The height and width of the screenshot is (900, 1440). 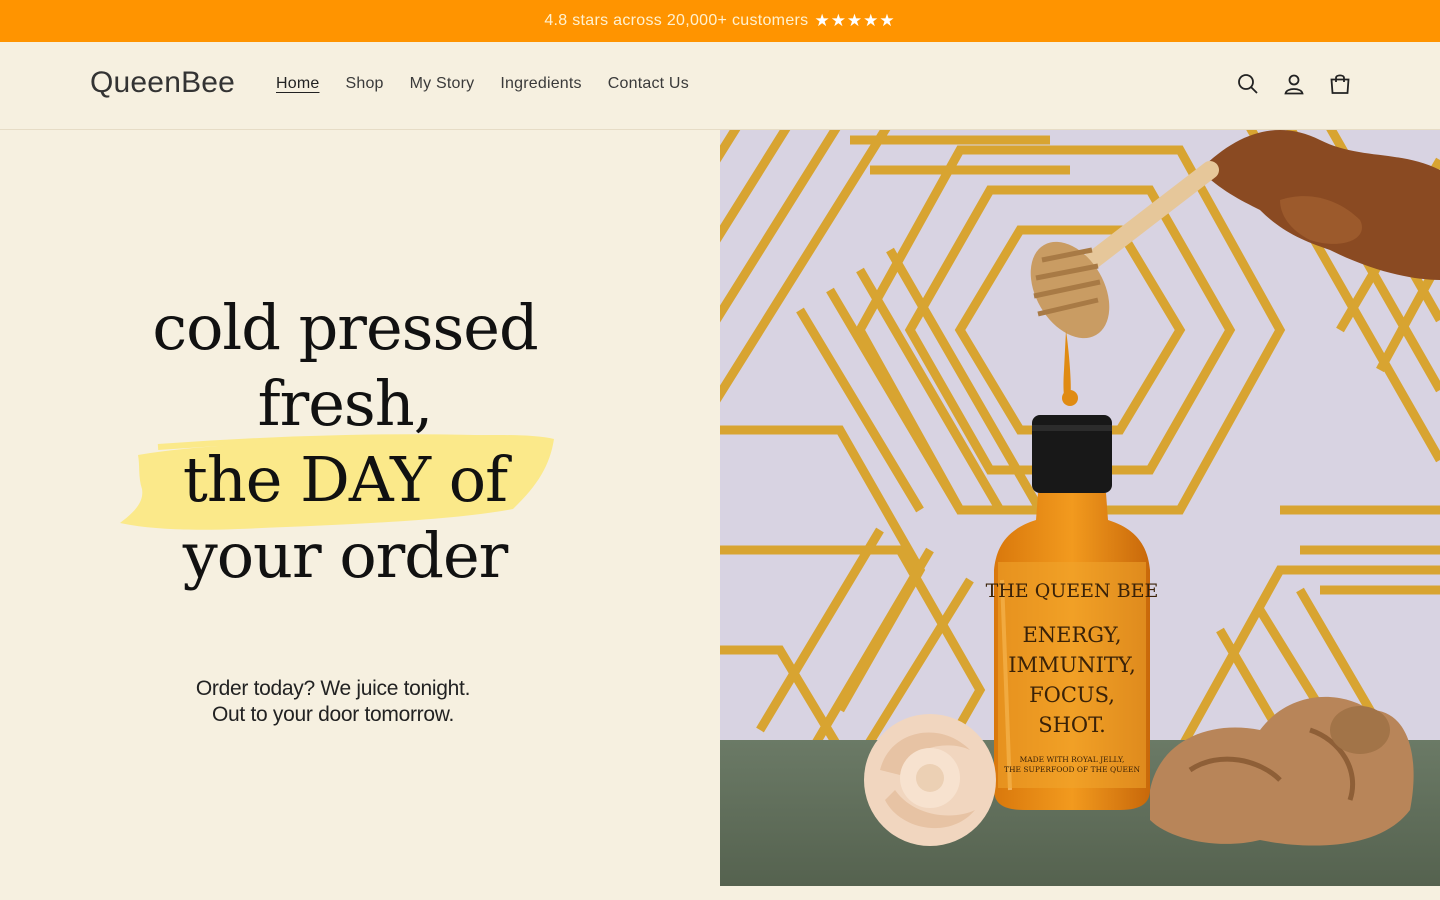 I want to click on cart-icon, so click(x=1340, y=84).